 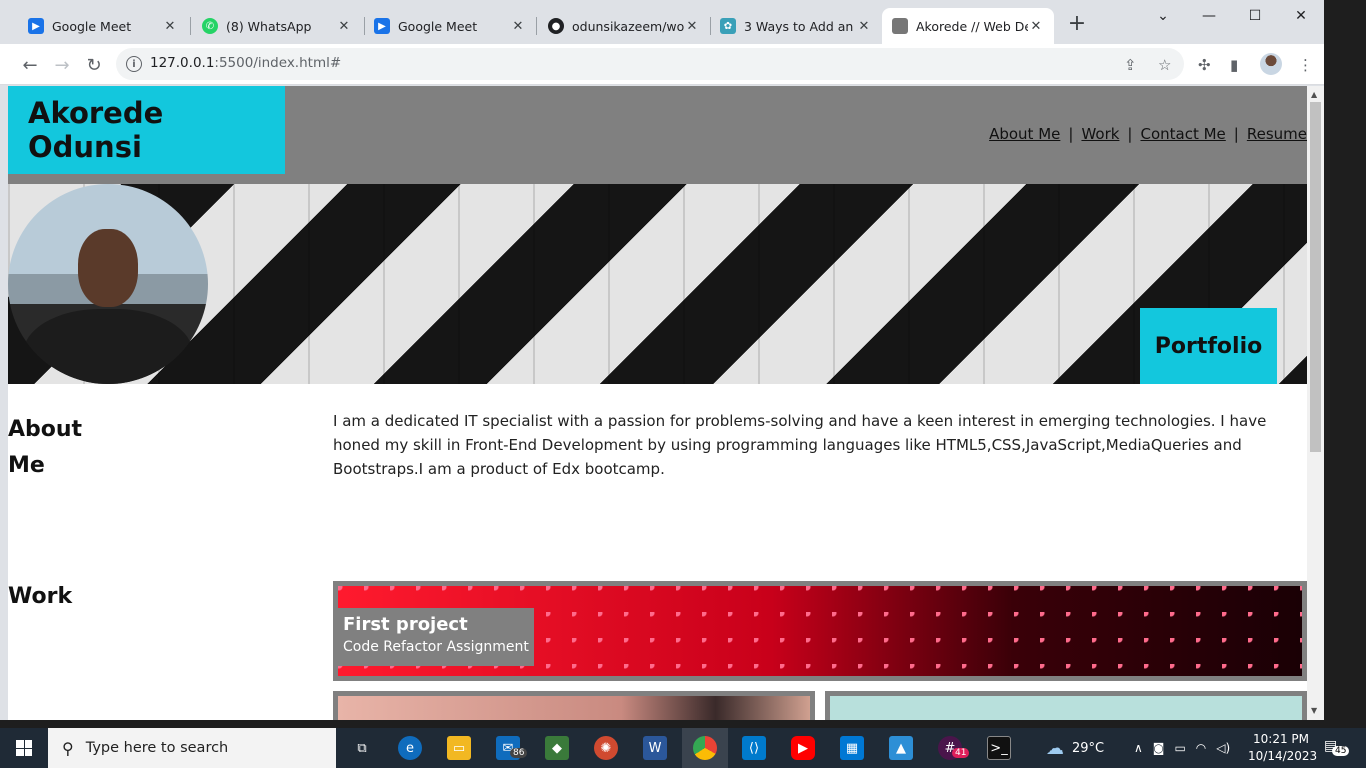 I want to click on profile-avatar, so click(x=1271, y=64).